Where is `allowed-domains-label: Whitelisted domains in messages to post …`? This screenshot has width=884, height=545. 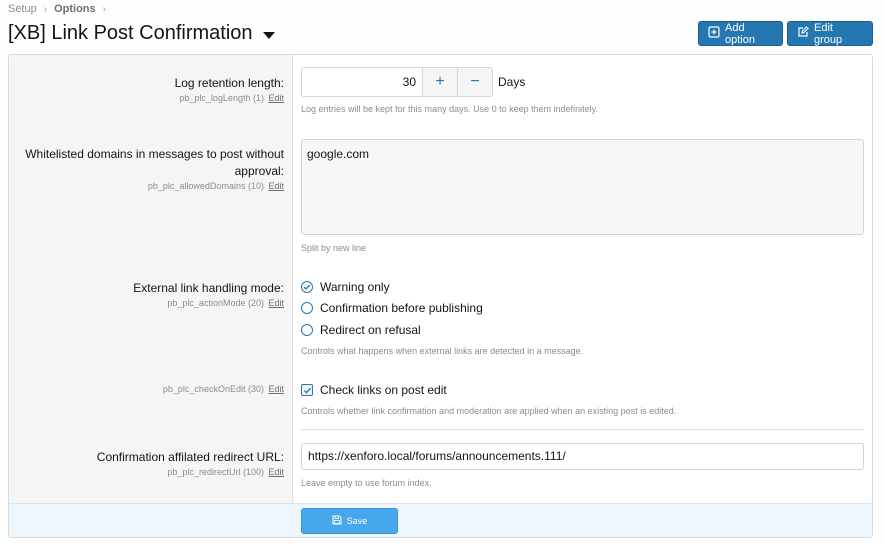
allowed-domains-label: Whitelisted domains in messages to post … is located at coordinates (154, 162).